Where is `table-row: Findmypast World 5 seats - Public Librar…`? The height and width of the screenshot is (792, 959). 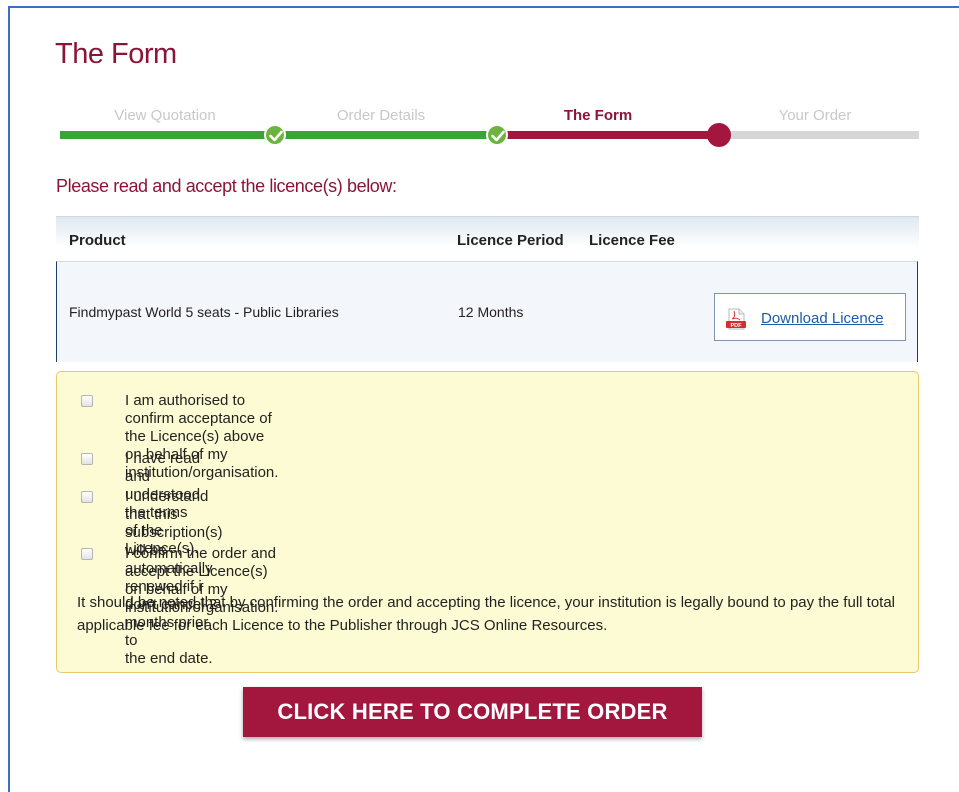
table-row: Findmypast World 5 seats - Public Librar… is located at coordinates (487, 311).